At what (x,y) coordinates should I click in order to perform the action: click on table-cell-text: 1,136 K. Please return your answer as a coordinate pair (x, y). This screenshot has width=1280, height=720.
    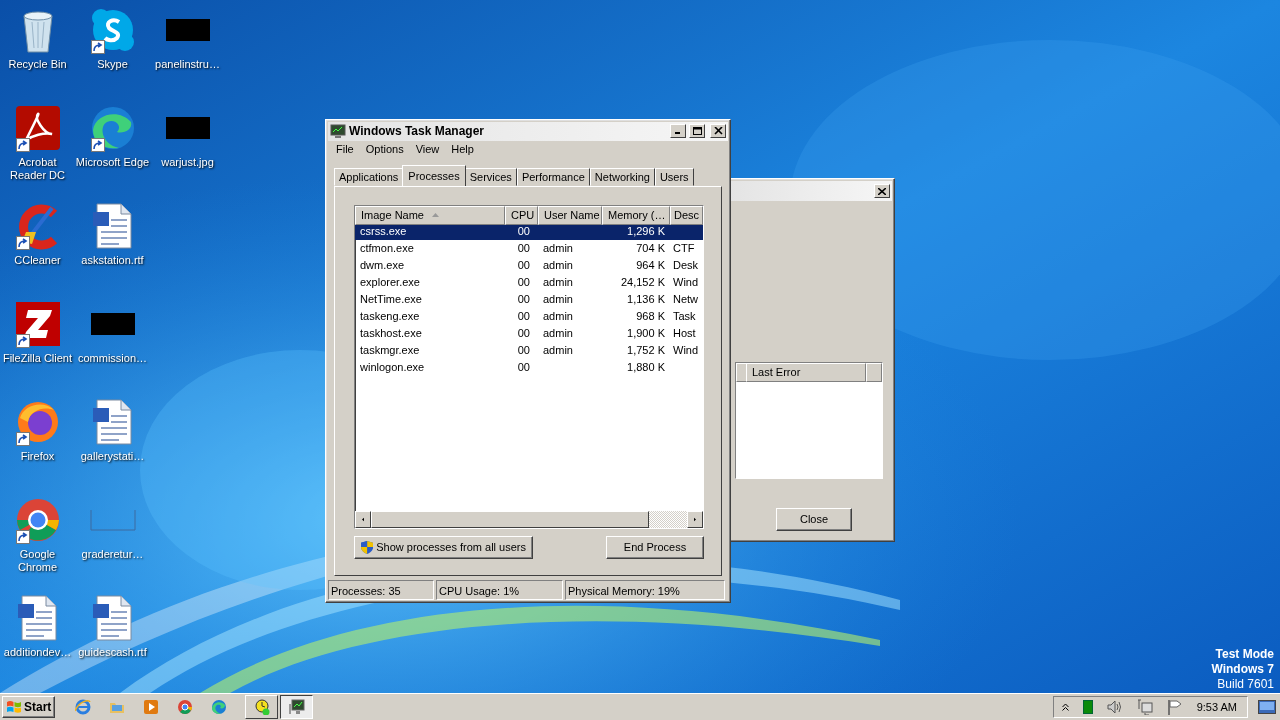
    Looking at the image, I should click on (646, 300).